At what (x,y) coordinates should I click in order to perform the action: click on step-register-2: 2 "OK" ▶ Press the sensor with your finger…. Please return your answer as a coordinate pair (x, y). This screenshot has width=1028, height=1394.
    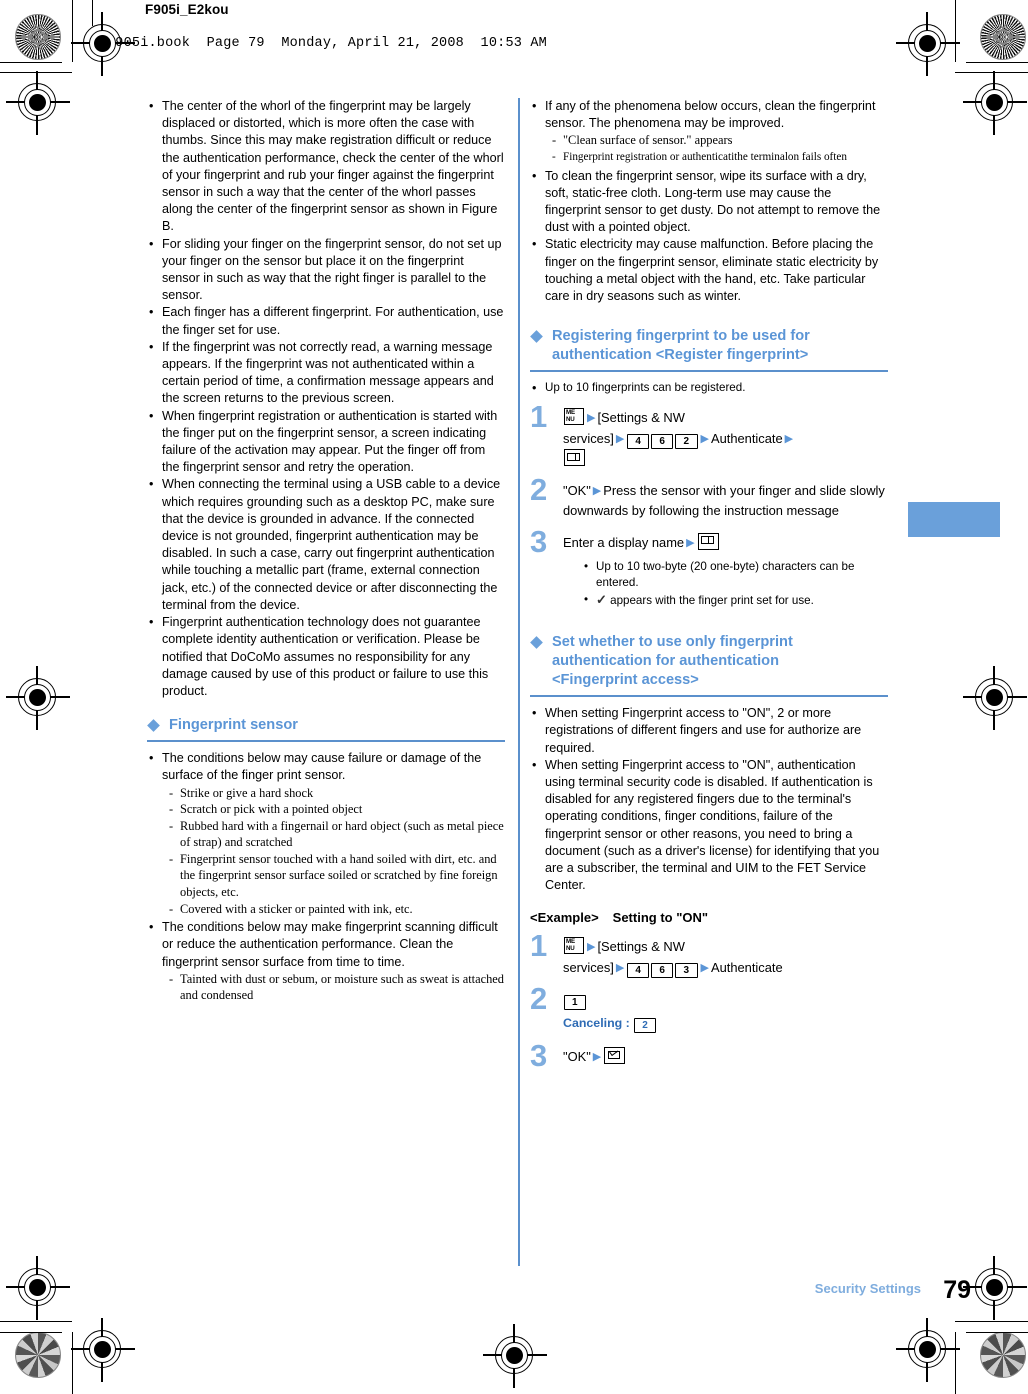
    Looking at the image, I should click on (709, 497).